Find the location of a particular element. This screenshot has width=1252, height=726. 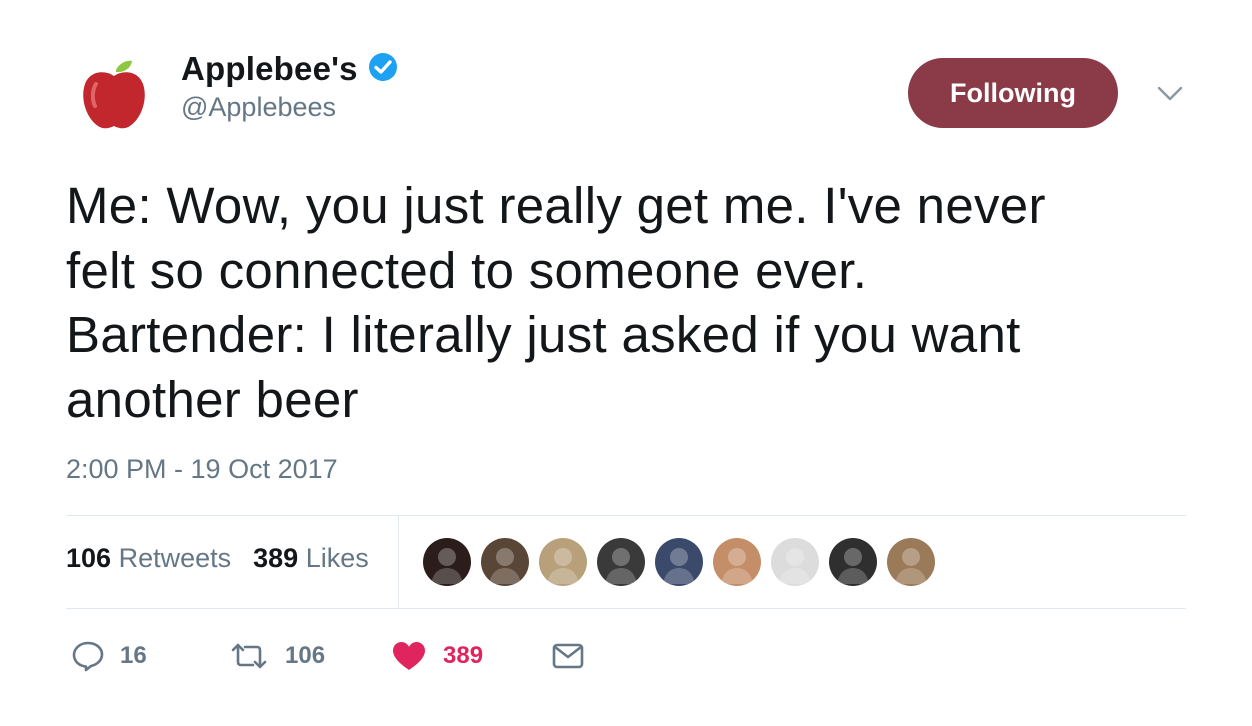

tweet-text-line: another beer is located at coordinates (212, 399).